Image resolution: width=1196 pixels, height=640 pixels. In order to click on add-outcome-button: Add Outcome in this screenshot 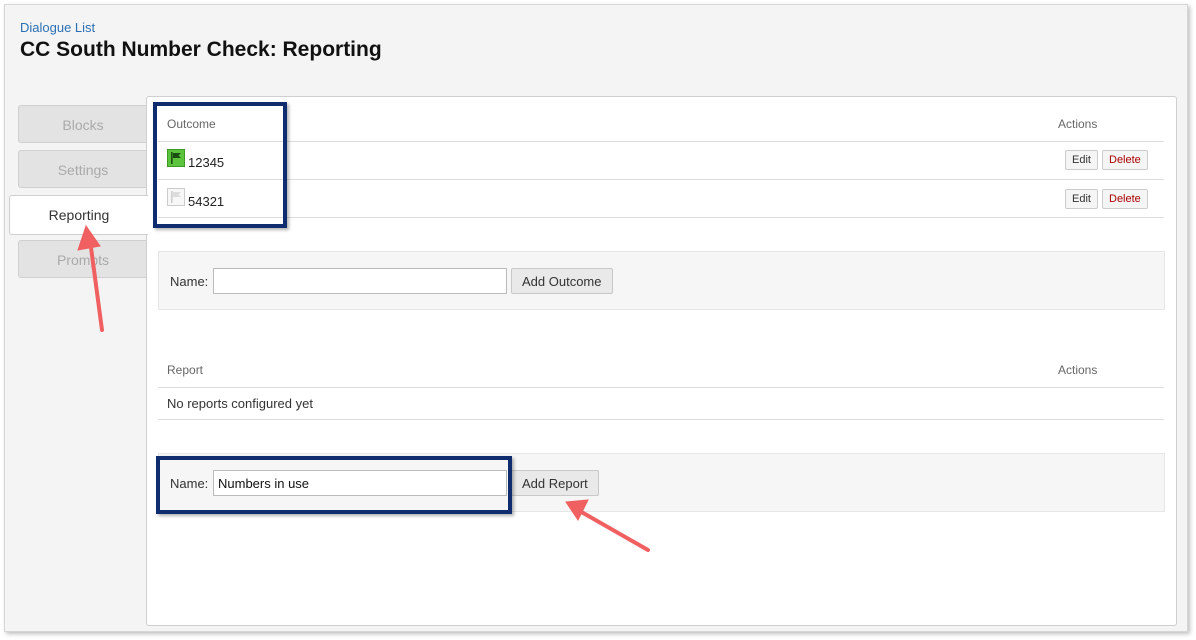, I will do `click(562, 281)`.